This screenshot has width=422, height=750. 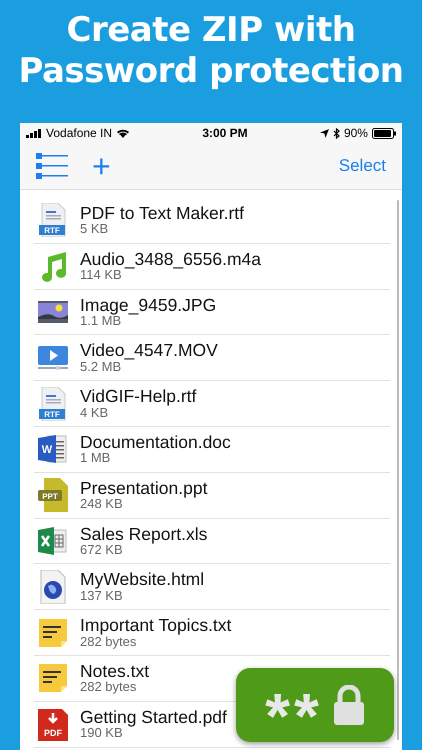 What do you see at coordinates (79, 133) in the screenshot?
I see `carrier-name: Vodafone IN` at bounding box center [79, 133].